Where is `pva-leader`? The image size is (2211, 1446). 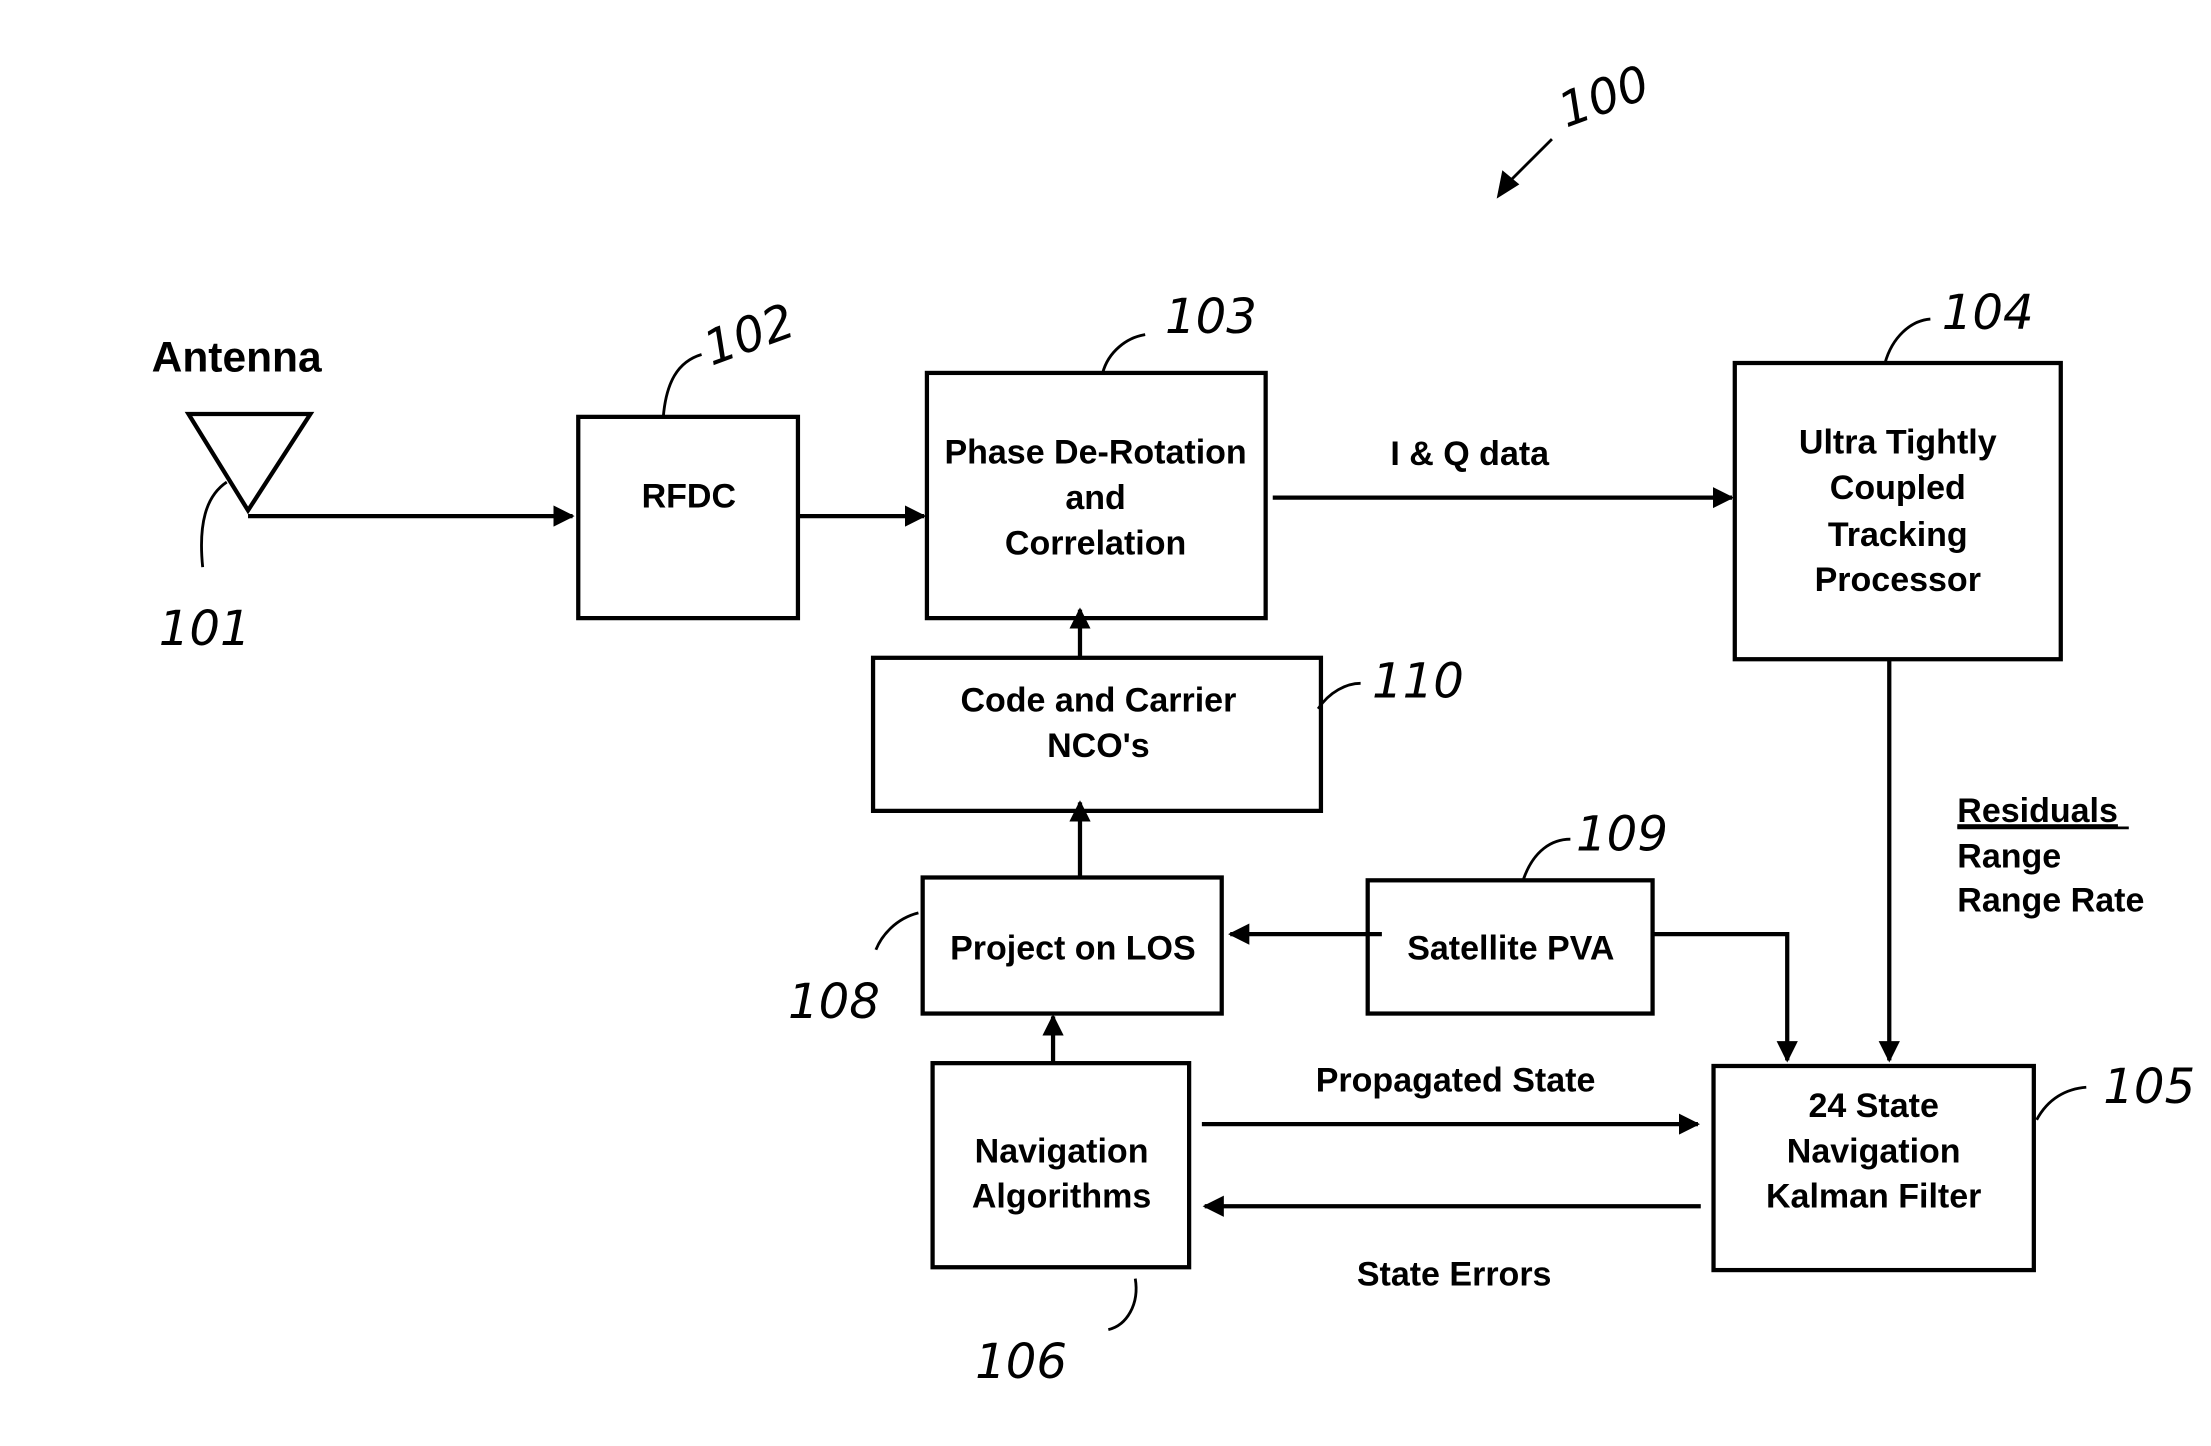
pva-leader is located at coordinates (1546, 858).